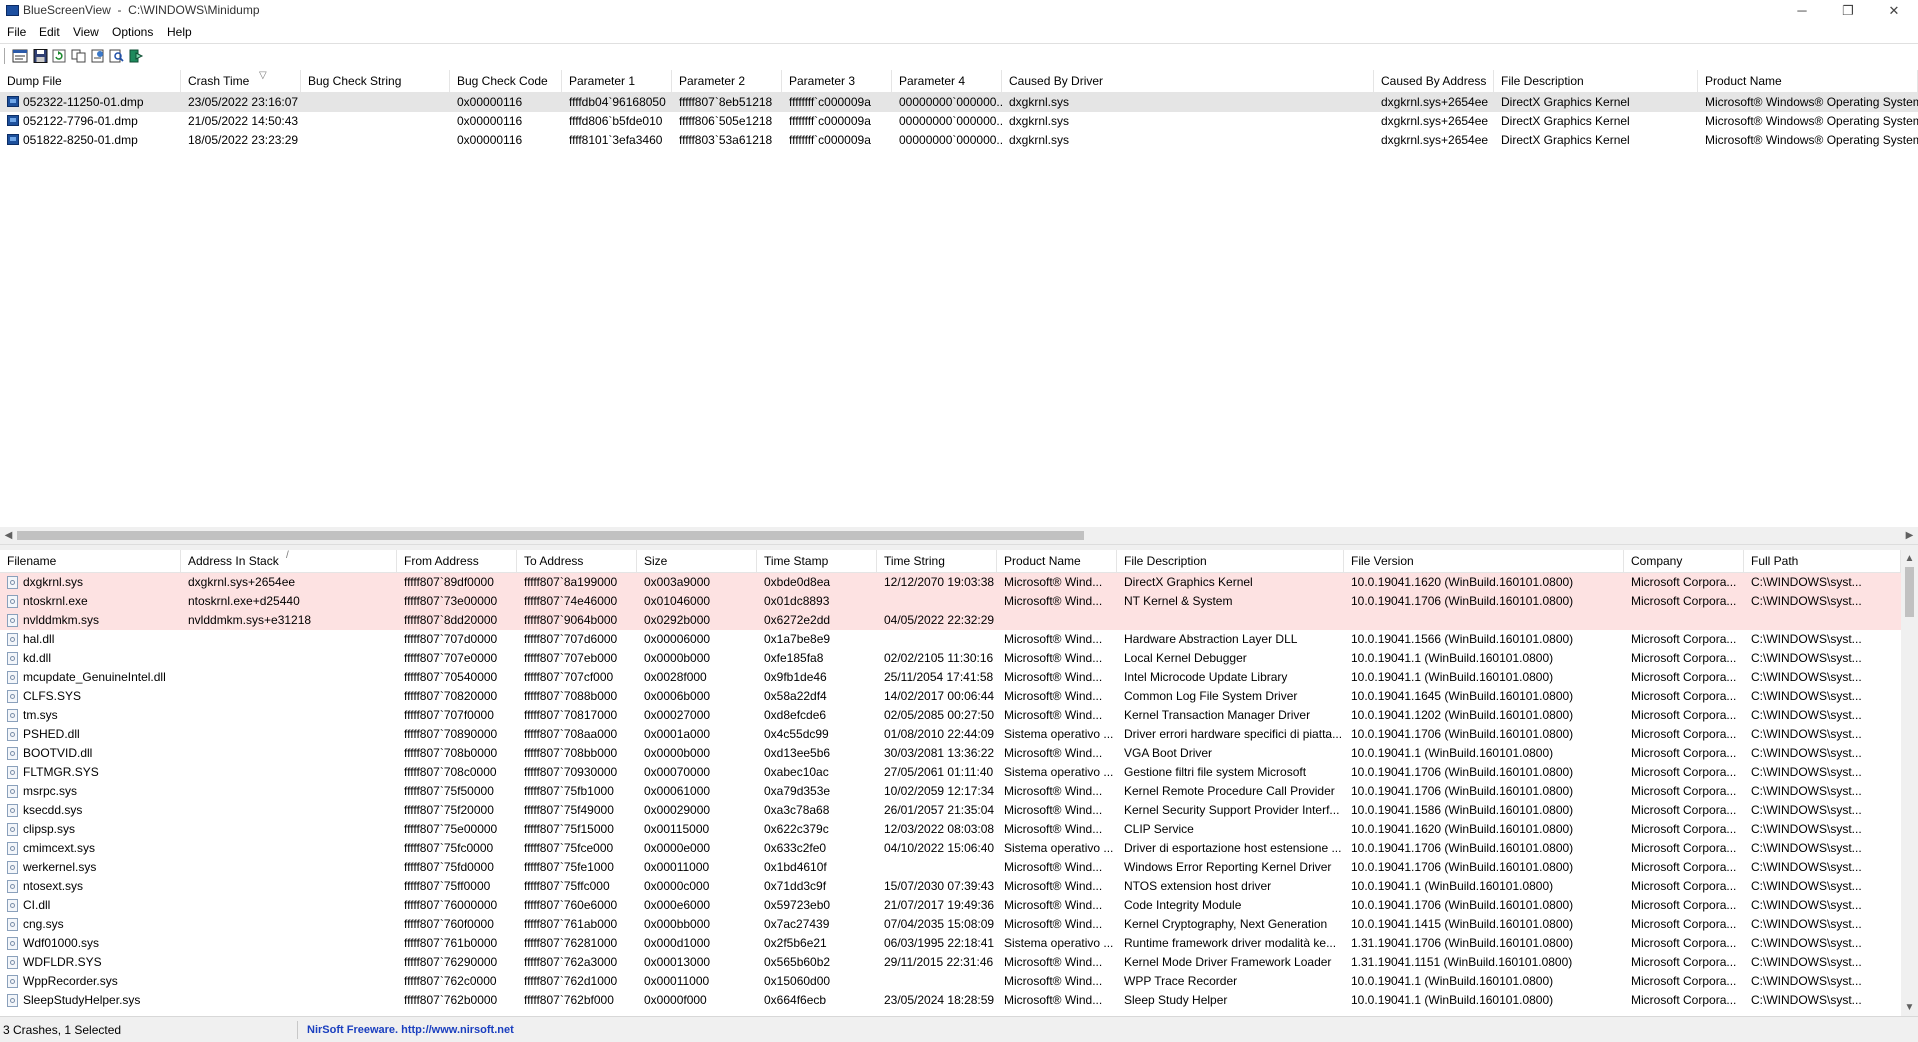 The height and width of the screenshot is (1042, 1918). Describe the element at coordinates (795, 886) in the screenshot. I see `table-cell: 0x71dd3c9f` at that location.